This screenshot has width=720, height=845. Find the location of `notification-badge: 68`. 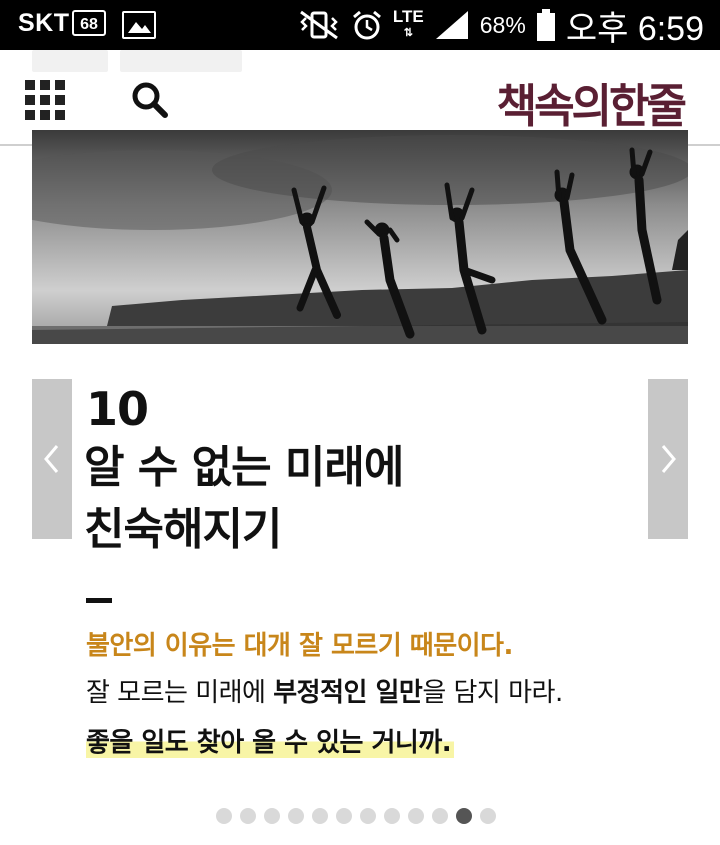

notification-badge: 68 is located at coordinates (89, 23).